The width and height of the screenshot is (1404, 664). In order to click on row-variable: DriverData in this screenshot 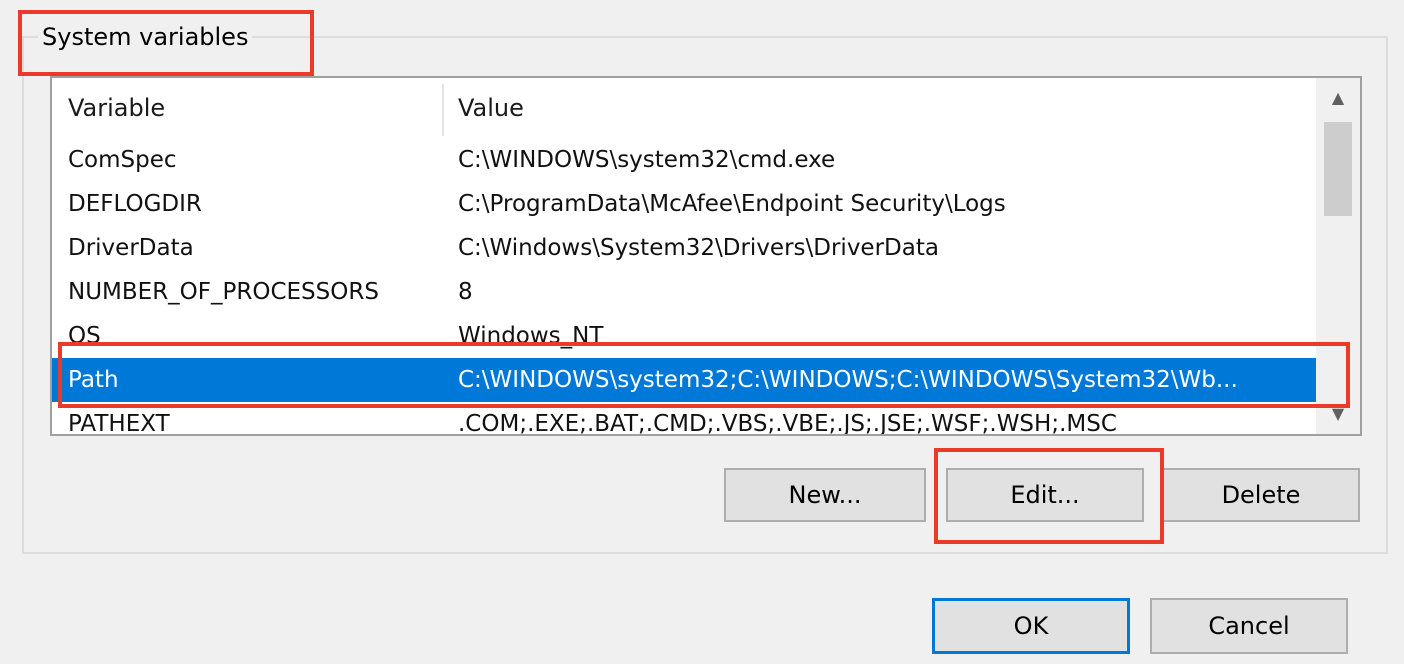, I will do `click(131, 248)`.